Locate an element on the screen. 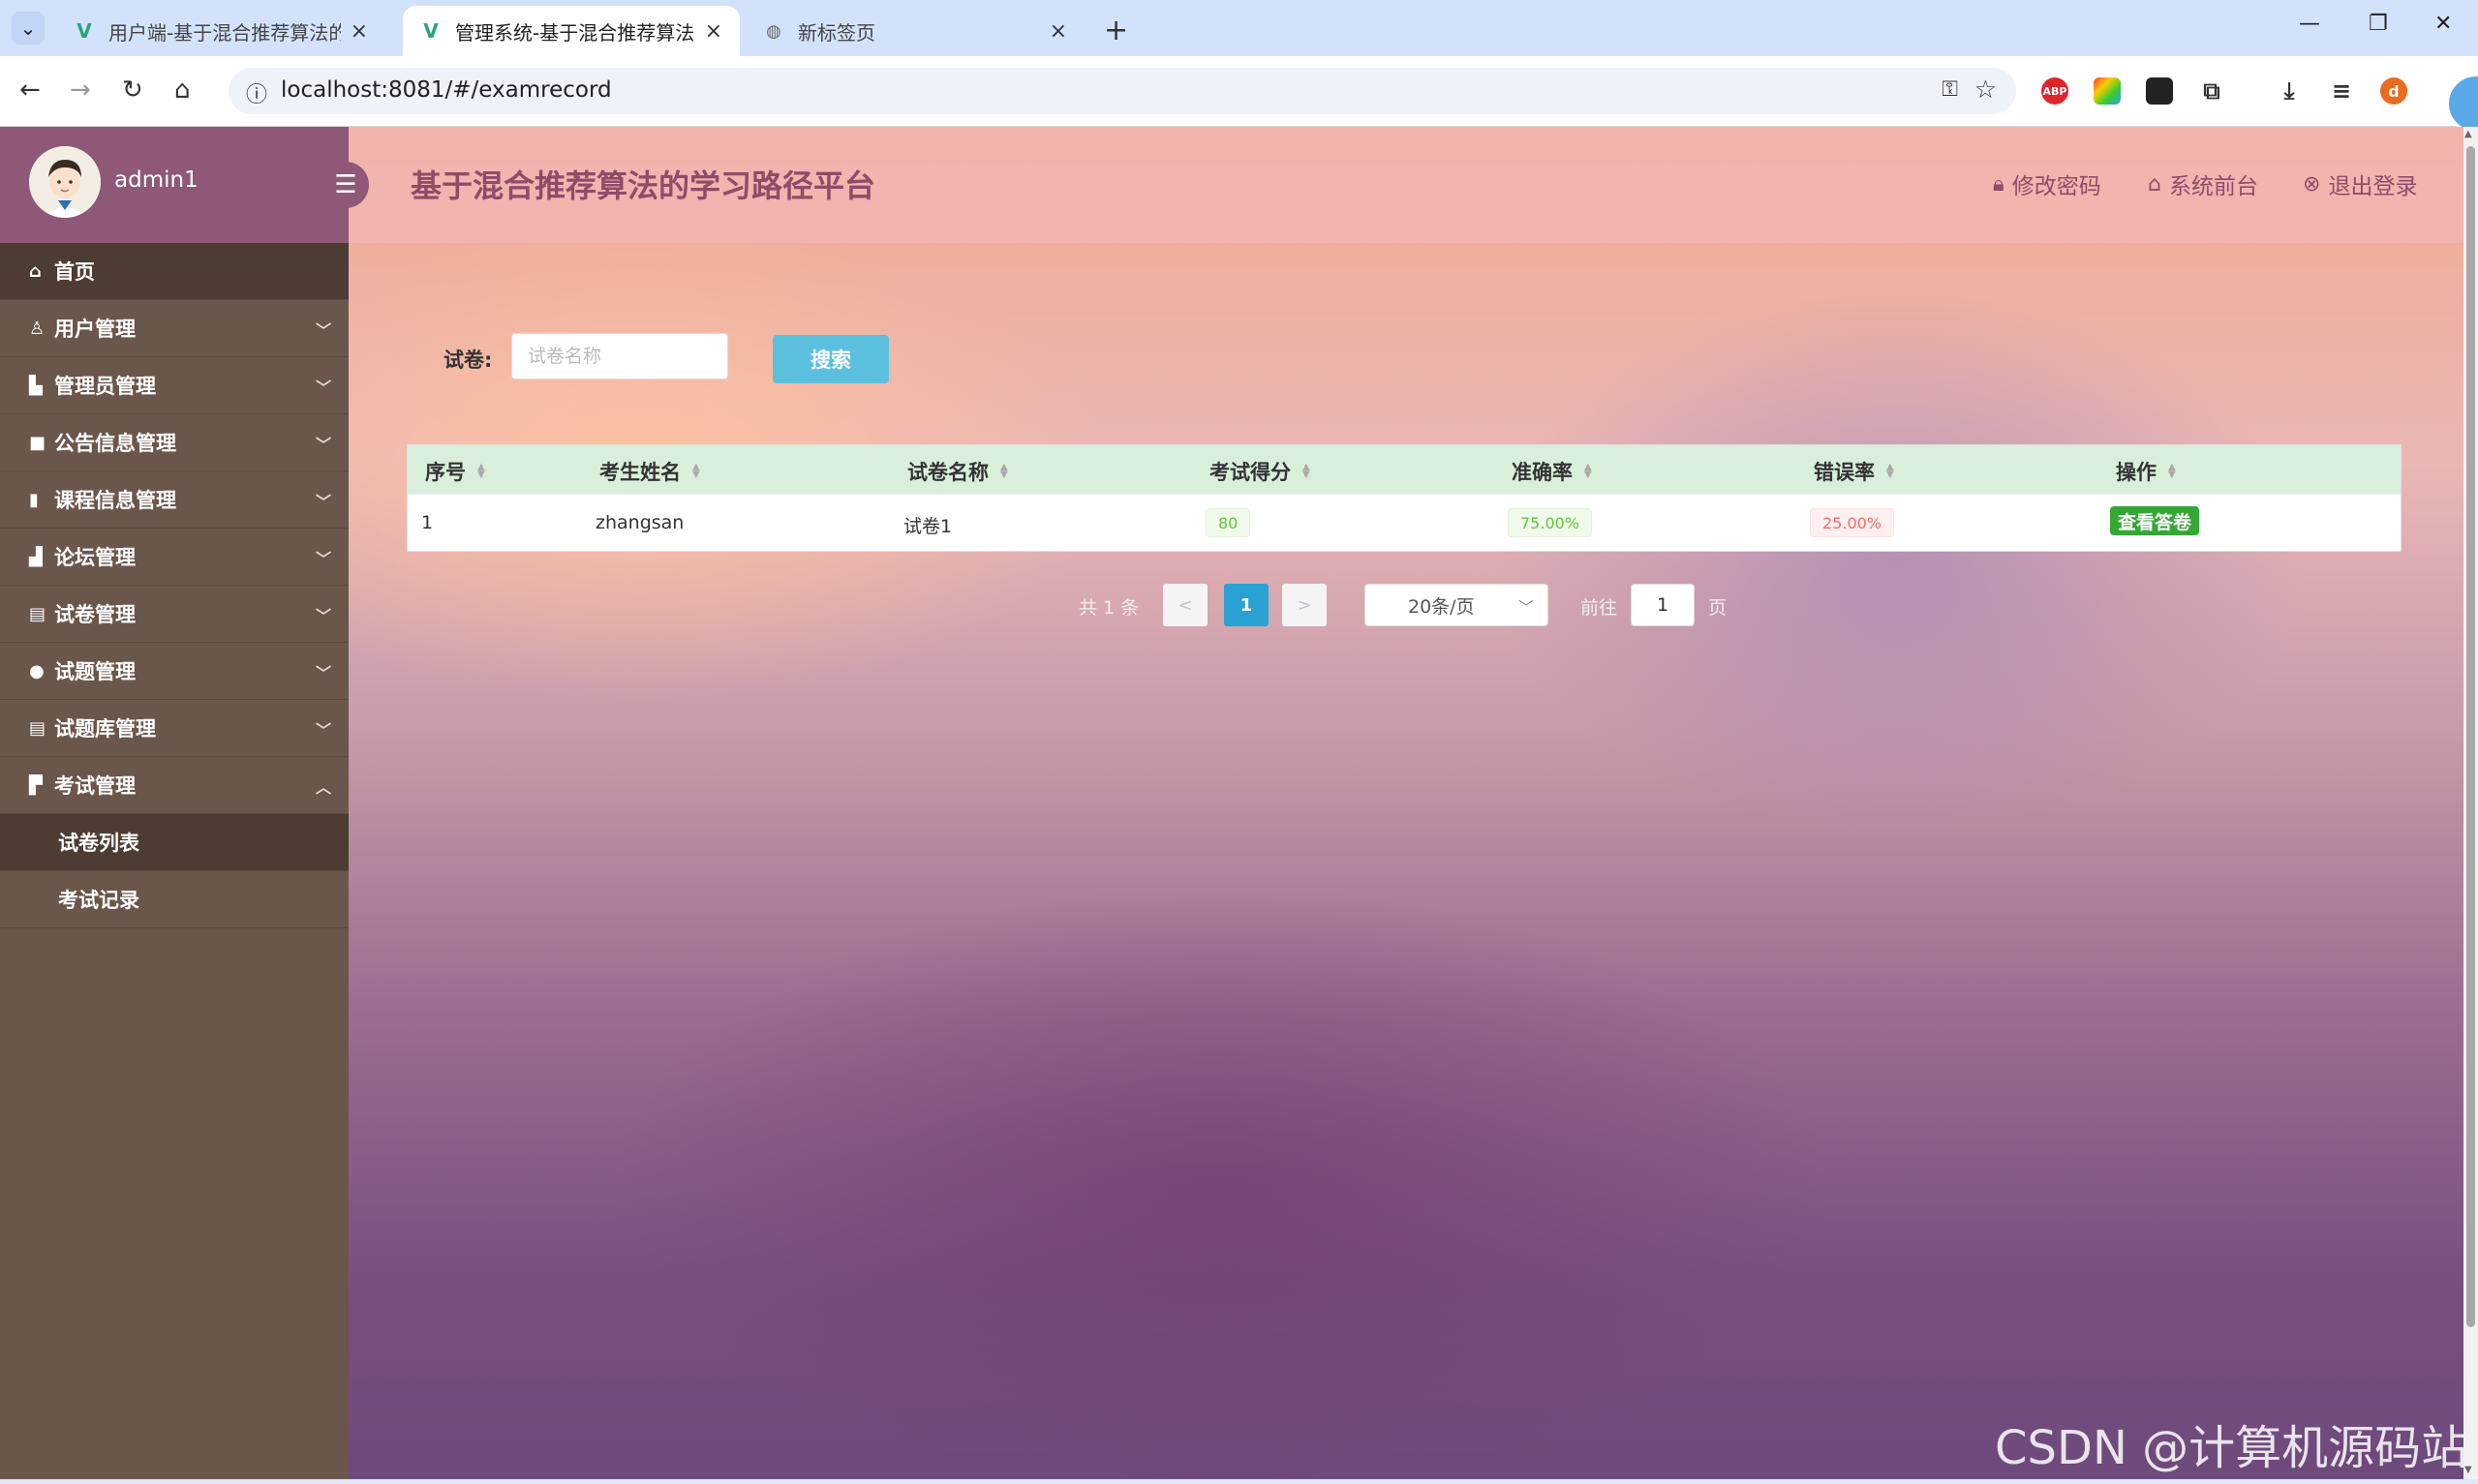  sidebar-item-papers: ▤ 试卷管理 ﹀ is located at coordinates (174, 614).